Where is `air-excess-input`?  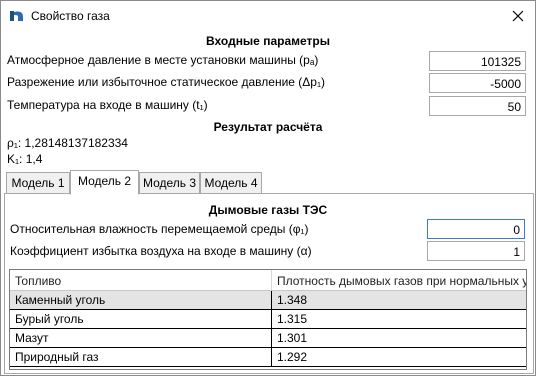
air-excess-input is located at coordinates (476, 251).